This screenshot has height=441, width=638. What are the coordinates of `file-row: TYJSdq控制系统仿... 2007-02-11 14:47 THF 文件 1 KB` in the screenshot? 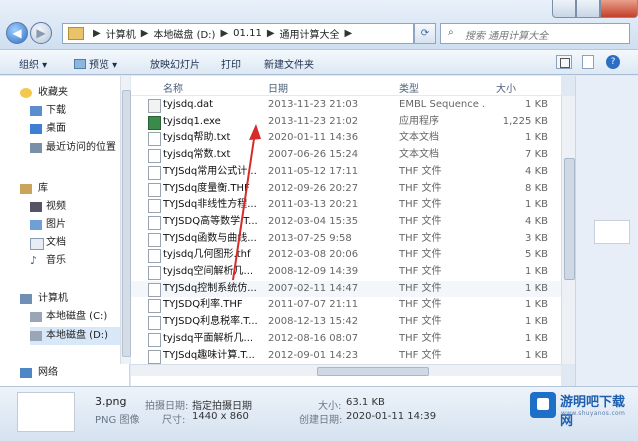 It's located at (346, 289).